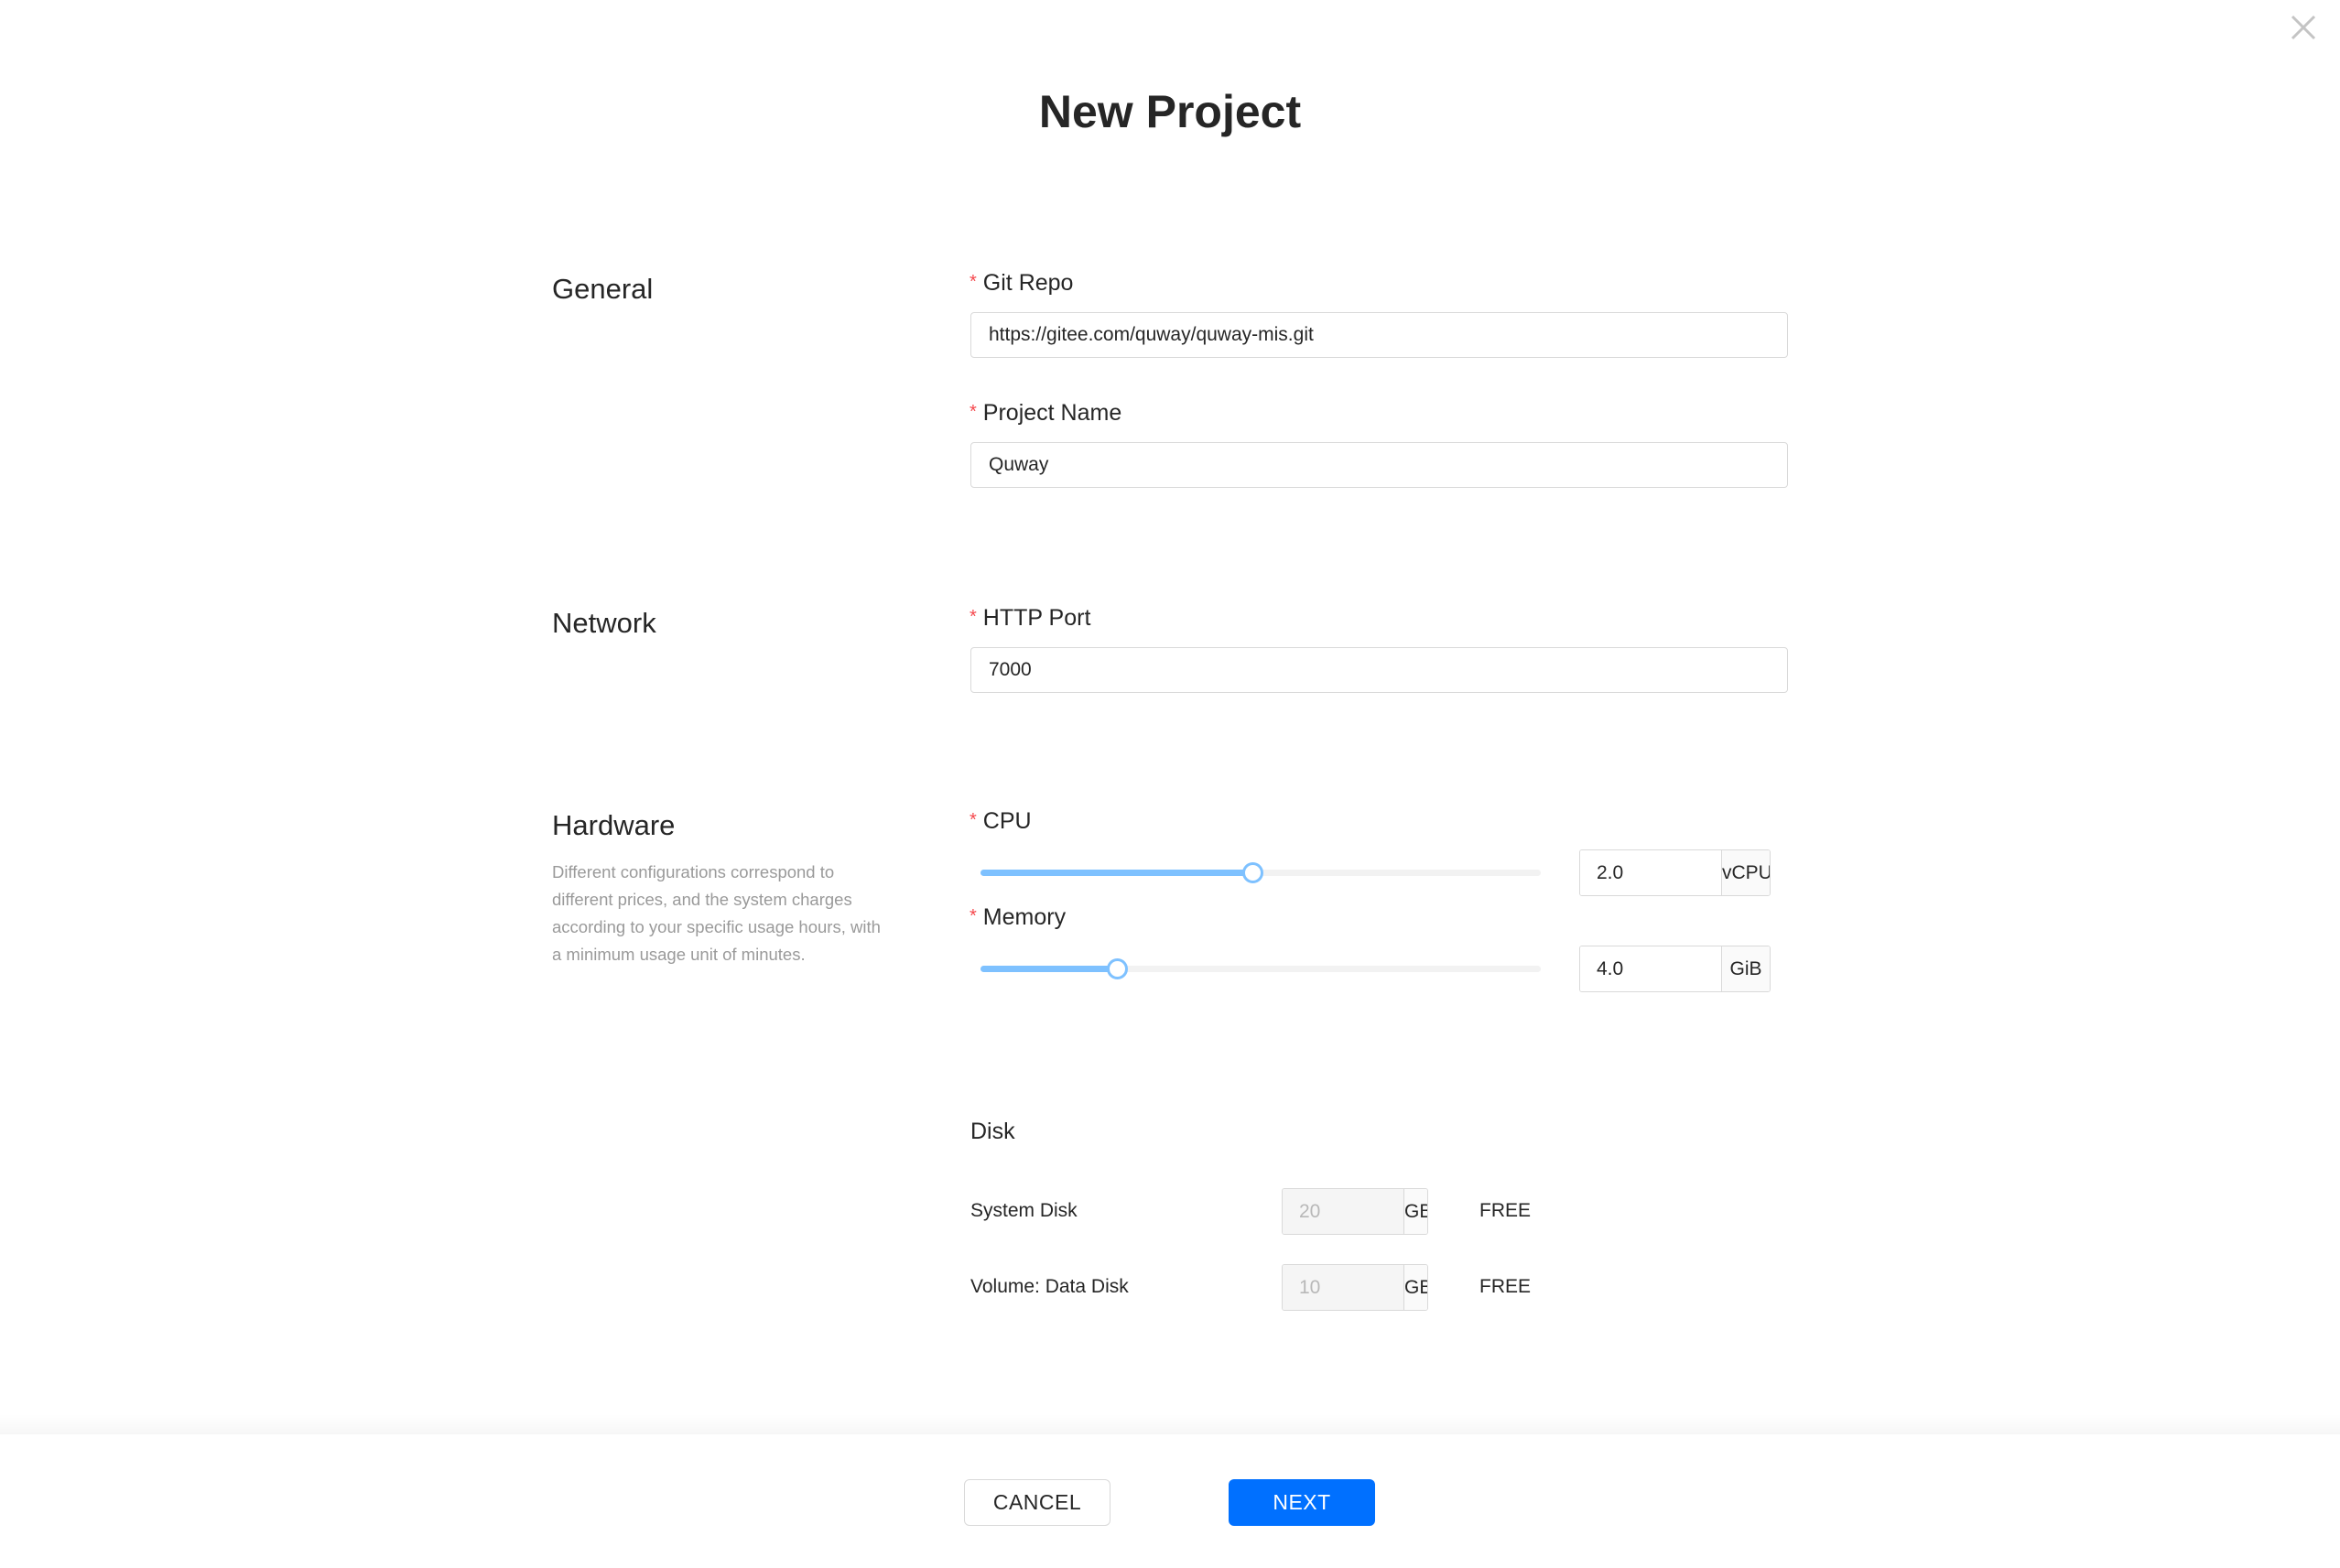 This screenshot has width=2340, height=1568. Describe the element at coordinates (1302, 1503) in the screenshot. I see `next-button: NEXT` at that location.